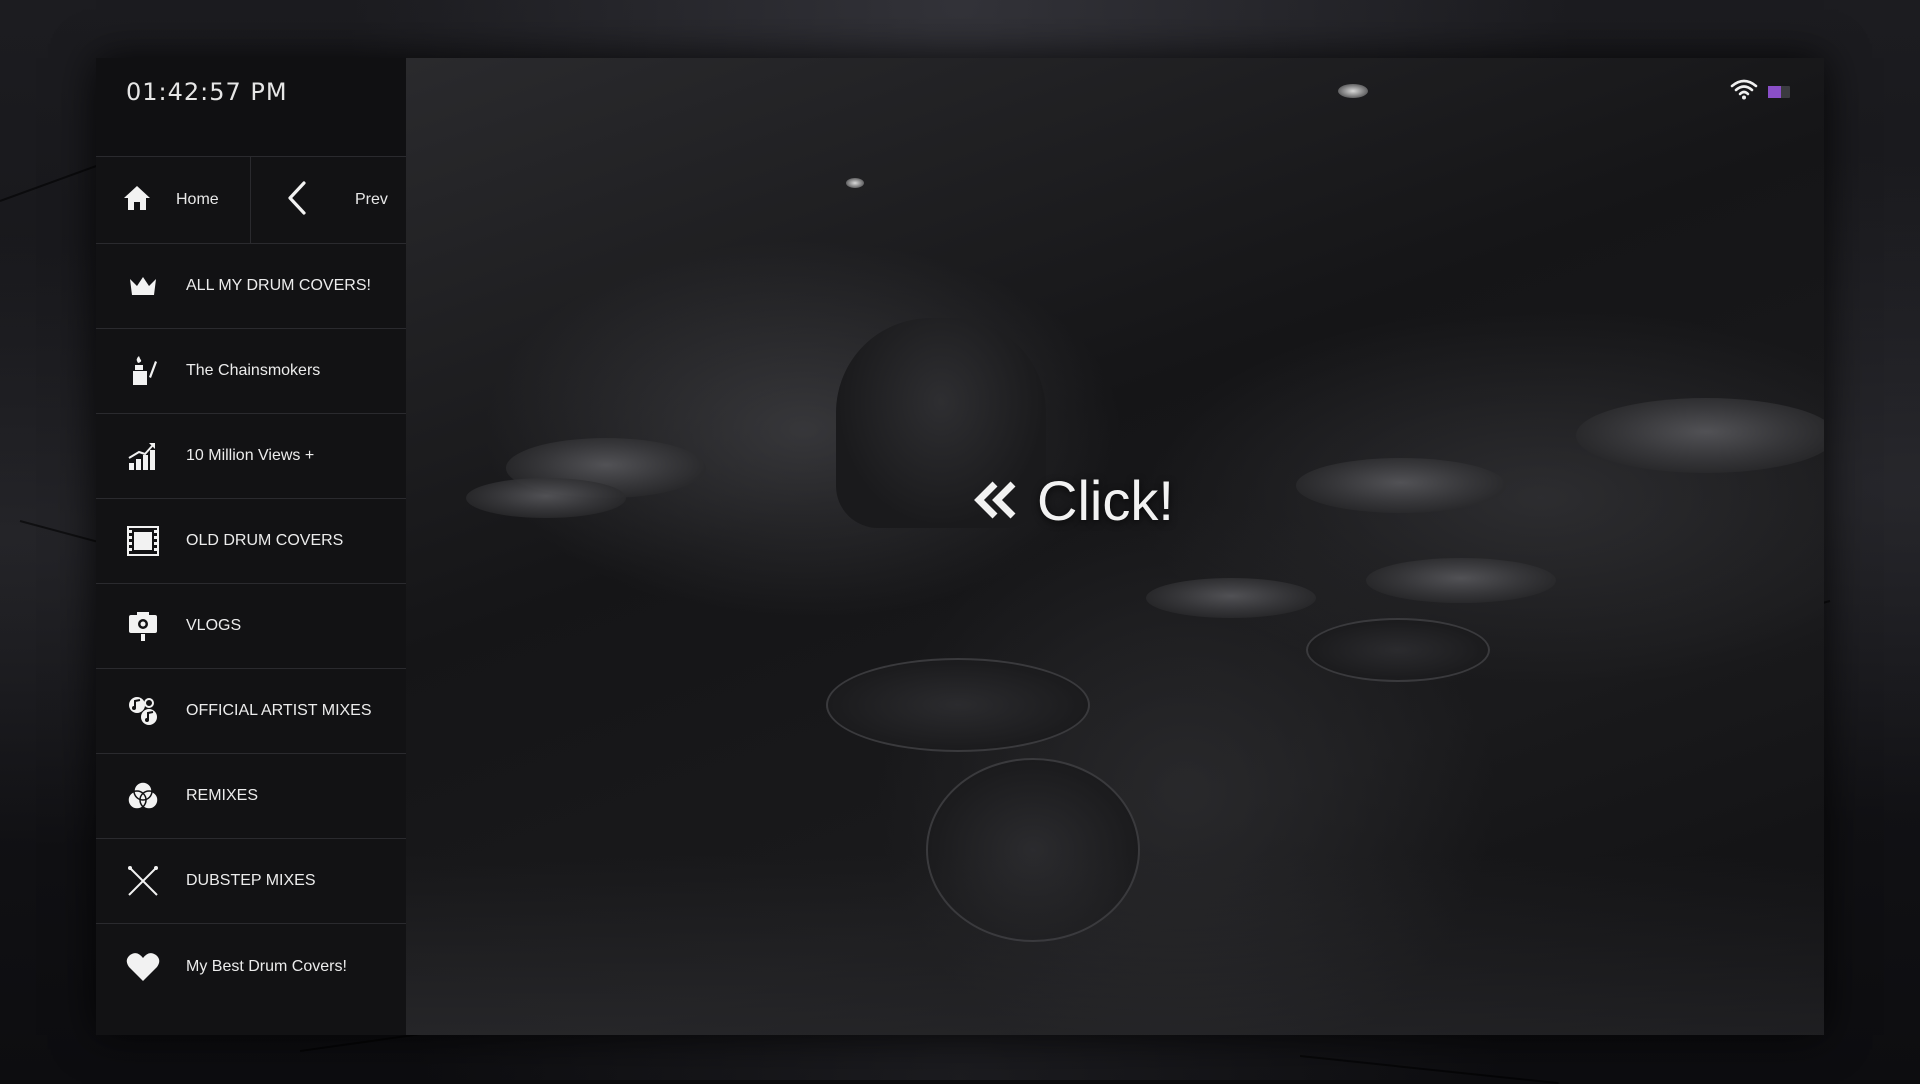 The height and width of the screenshot is (1084, 1920). Describe the element at coordinates (137, 200) in the screenshot. I see `home-icon` at that location.